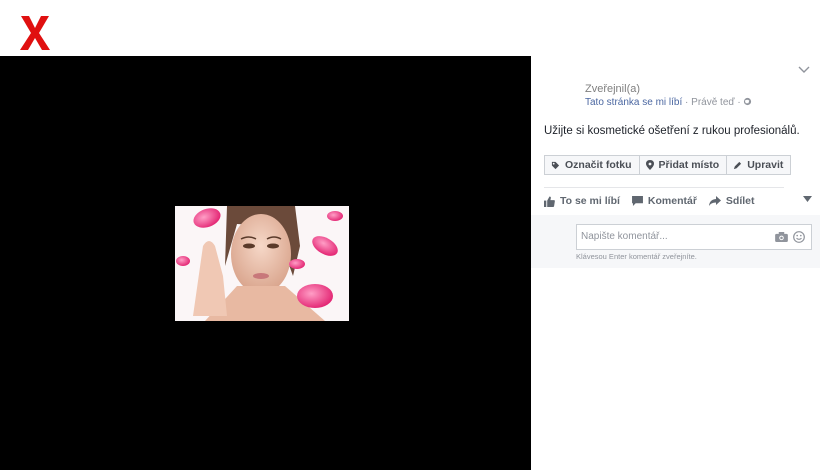  I want to click on comment-button: Komentář, so click(664, 201).